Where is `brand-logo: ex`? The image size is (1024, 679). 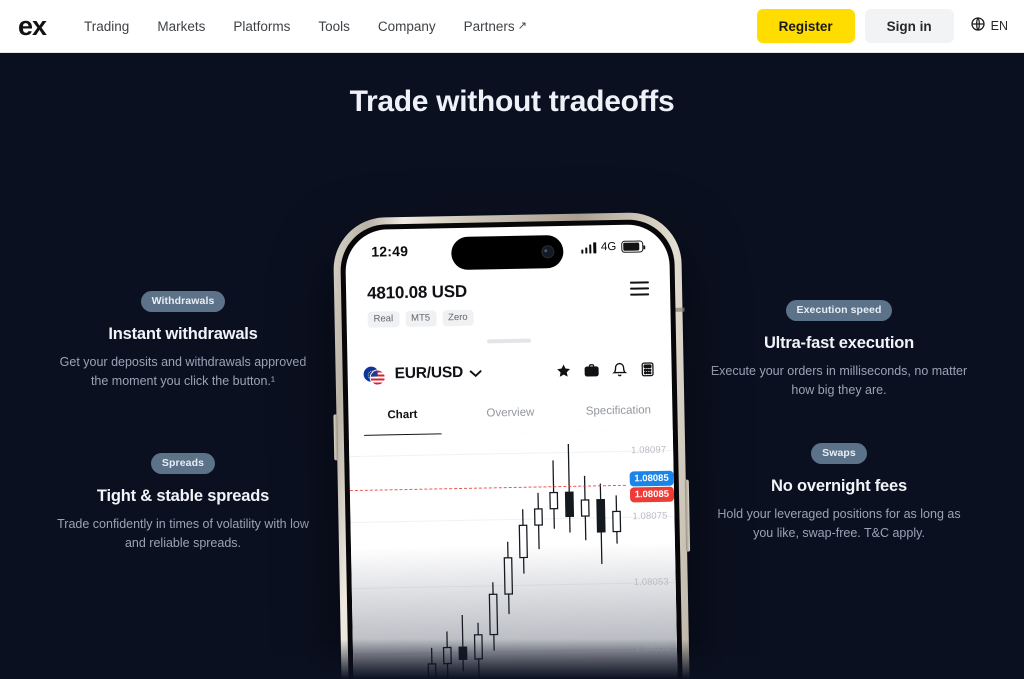 brand-logo: ex is located at coordinates (32, 26).